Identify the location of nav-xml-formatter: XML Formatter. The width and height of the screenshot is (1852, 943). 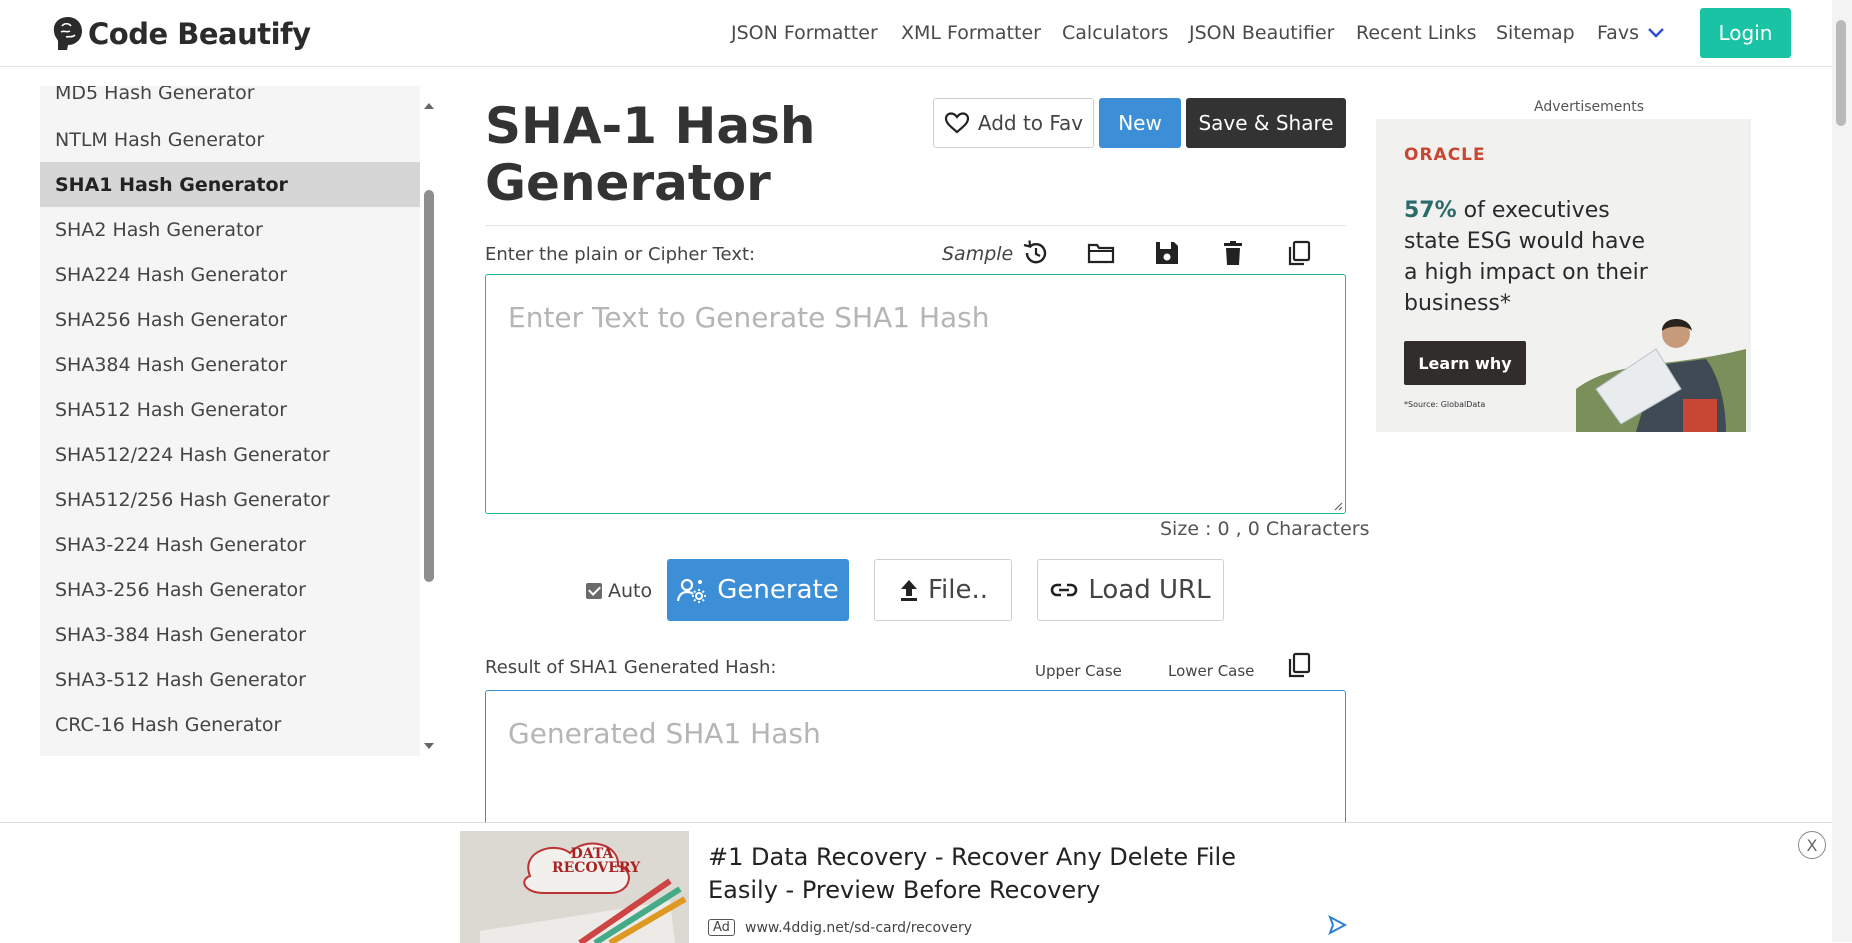
(971, 33).